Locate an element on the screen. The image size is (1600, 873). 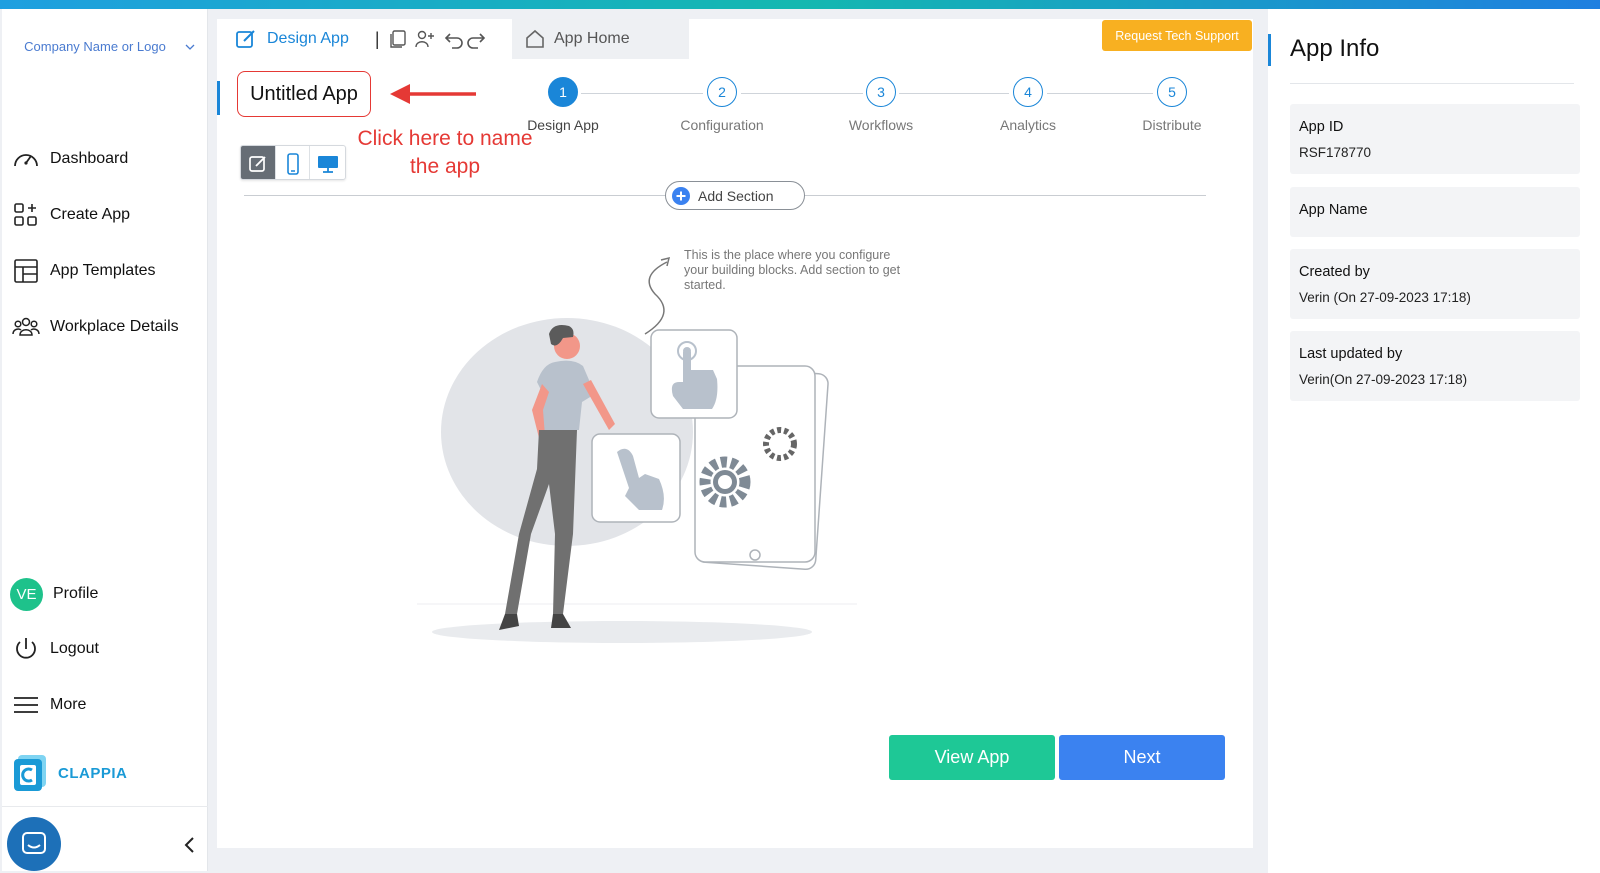
info-card-app-id: App ID RSF178770 is located at coordinates (1435, 139).